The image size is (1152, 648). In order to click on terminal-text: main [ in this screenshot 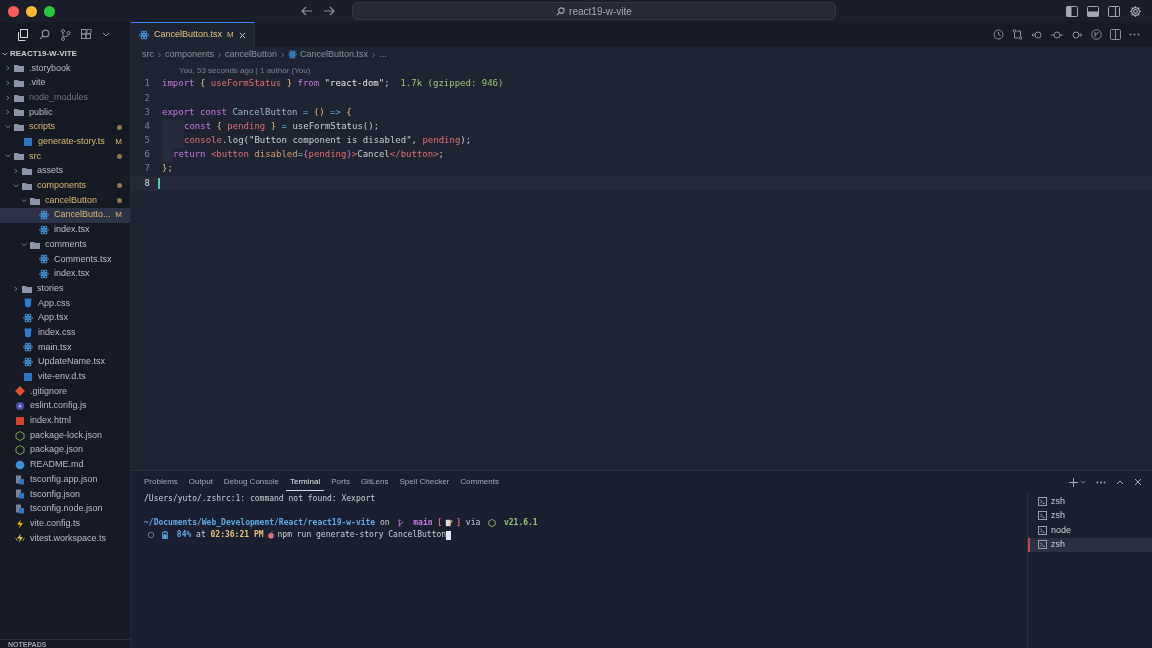, I will do `click(427, 523)`.